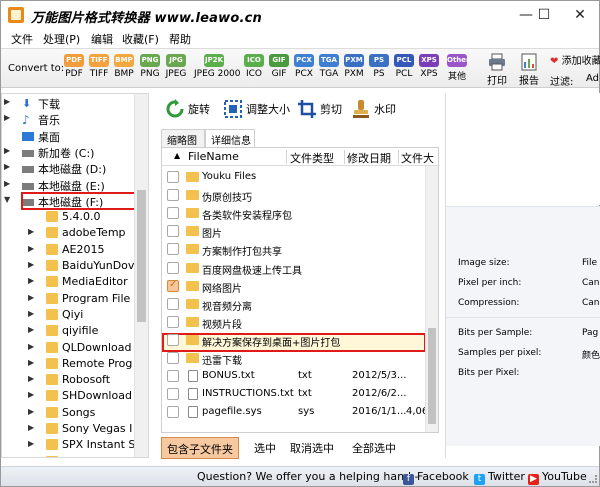 Image resolution: width=600 pixels, height=487 pixels. What do you see at coordinates (69, 282) in the screenshot?
I see `tree-item: ▶ MediaEditor` at bounding box center [69, 282].